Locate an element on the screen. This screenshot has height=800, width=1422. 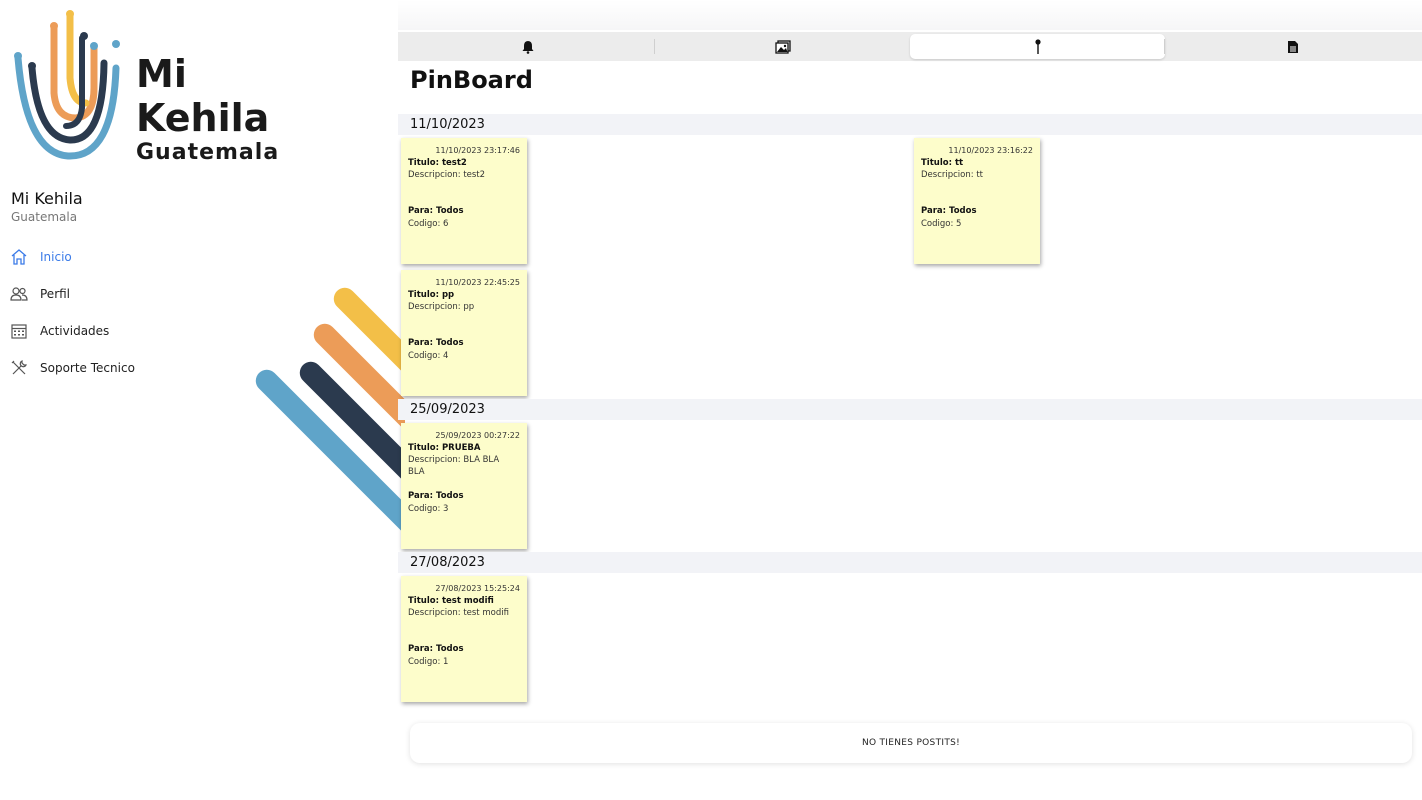
tab-documents is located at coordinates (1292, 46).